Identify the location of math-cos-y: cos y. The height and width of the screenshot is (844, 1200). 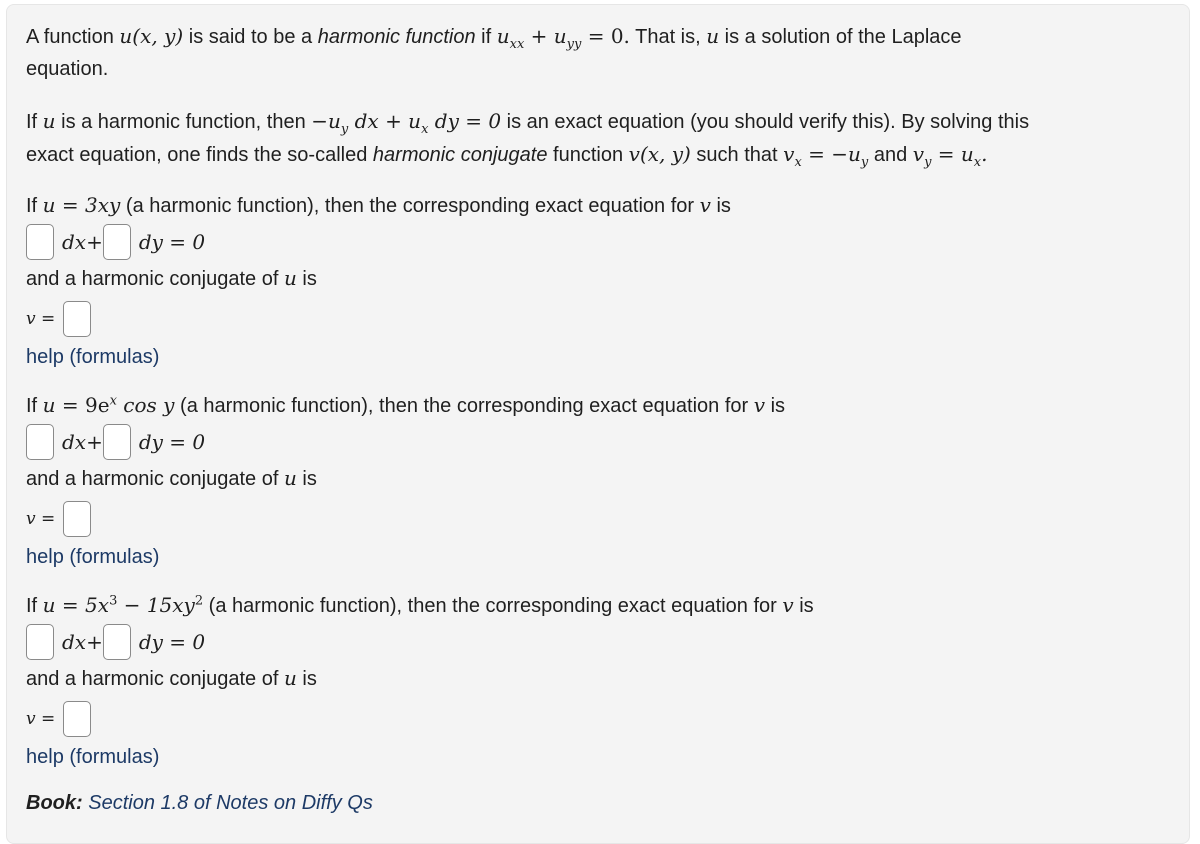
(145, 405).